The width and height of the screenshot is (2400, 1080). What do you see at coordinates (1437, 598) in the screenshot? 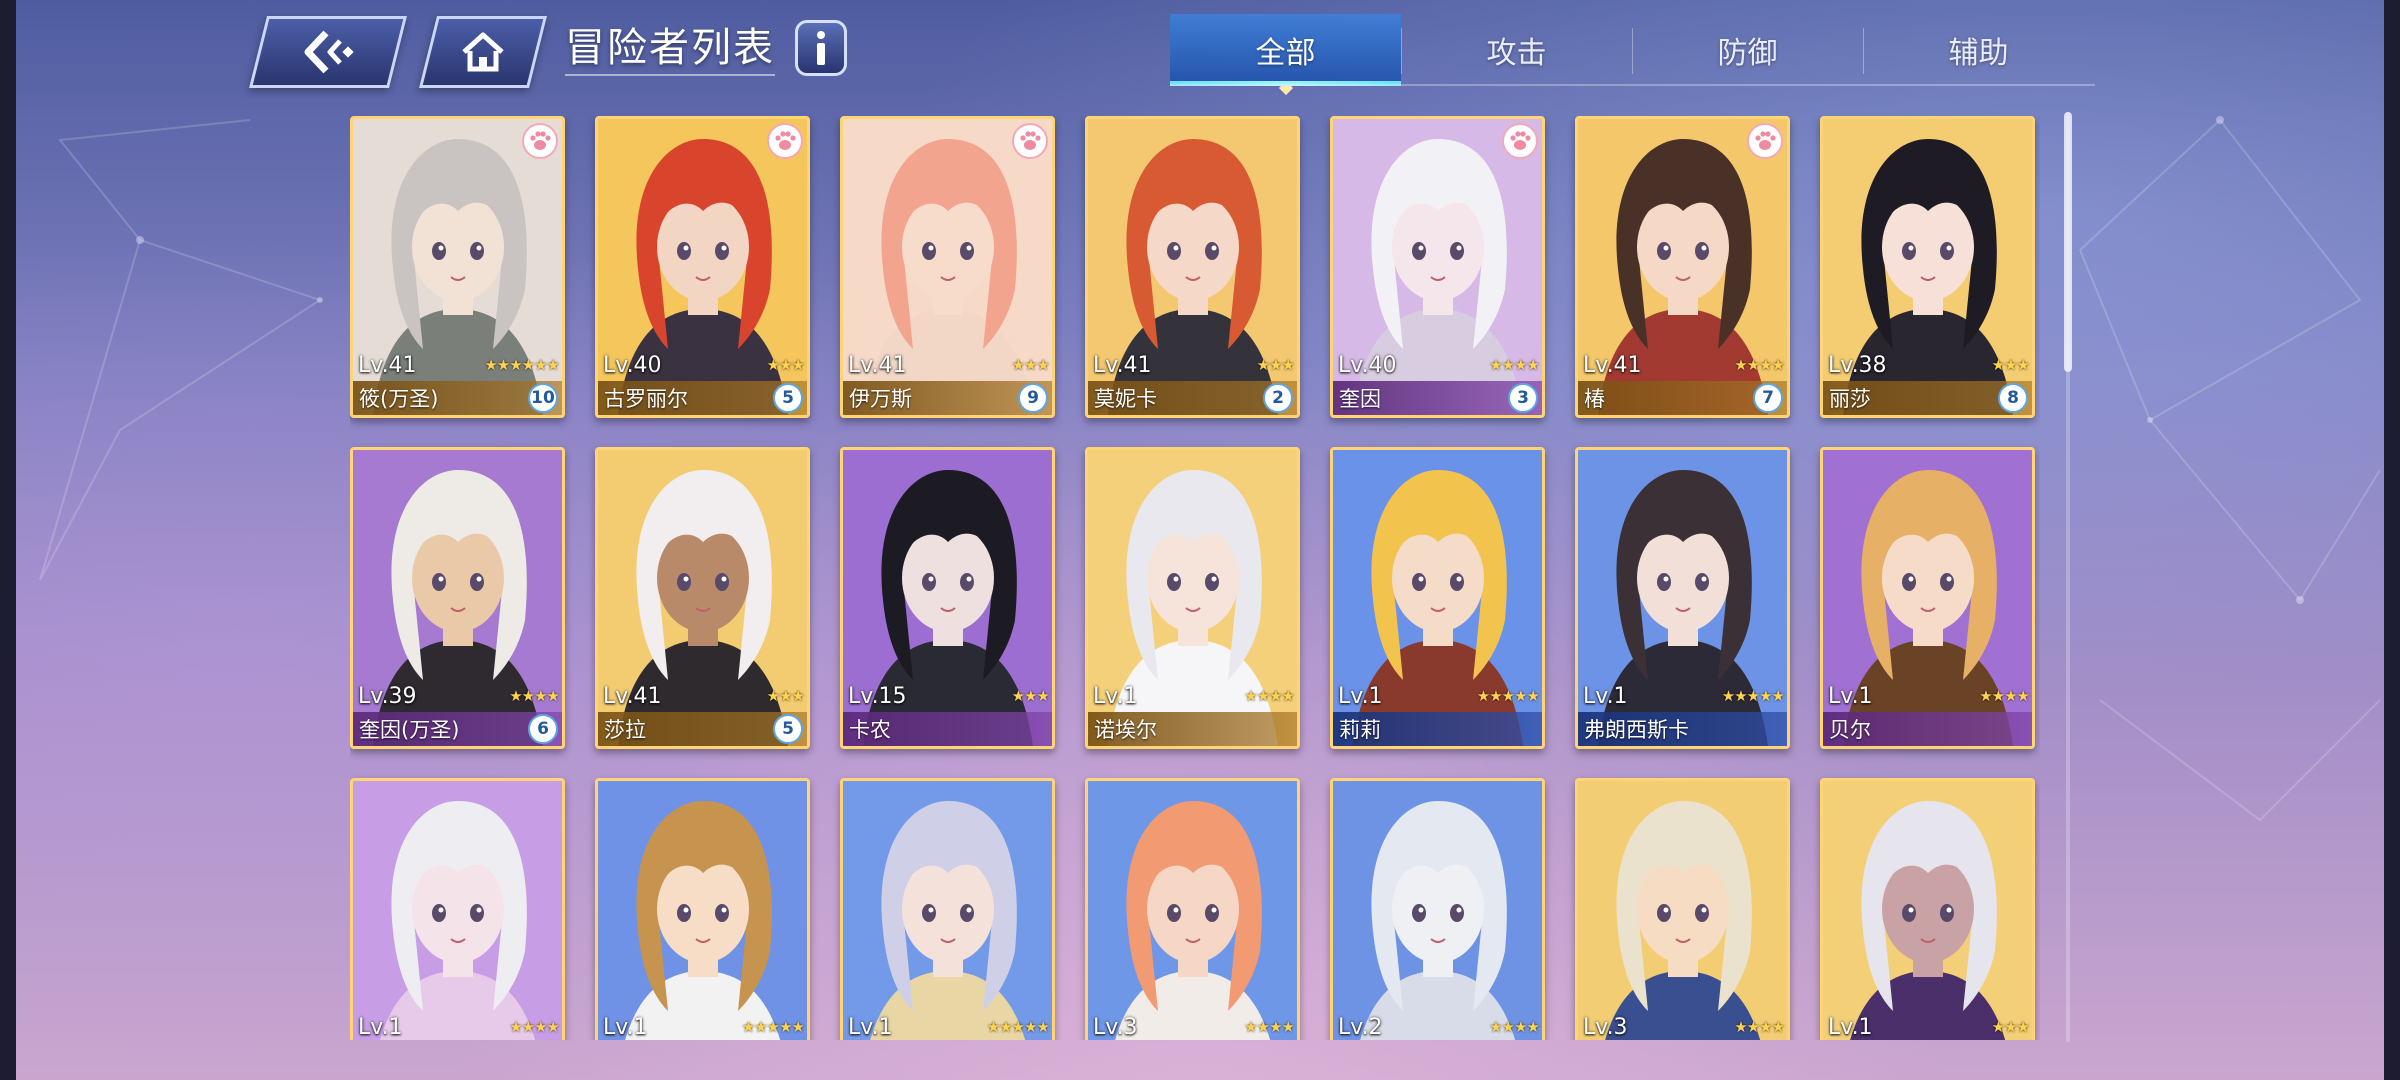
I see `adventurer-card: Lv.1 ★★★★★ 莉莉` at bounding box center [1437, 598].